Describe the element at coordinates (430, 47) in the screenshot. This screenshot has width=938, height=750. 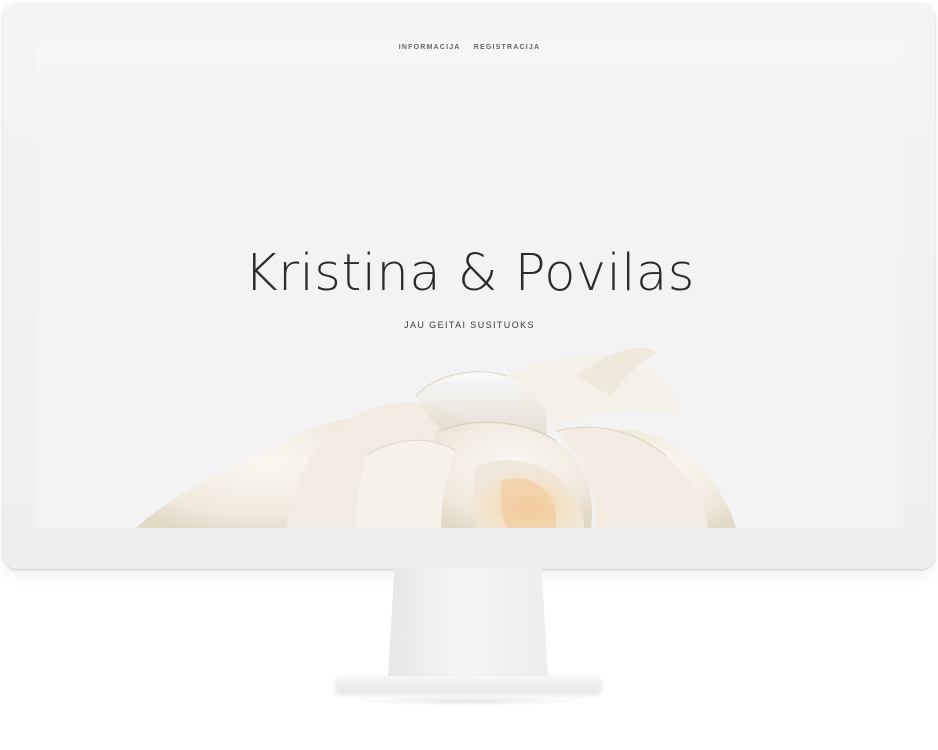
I see `nav-link-informacija: INFORMACIJA` at that location.